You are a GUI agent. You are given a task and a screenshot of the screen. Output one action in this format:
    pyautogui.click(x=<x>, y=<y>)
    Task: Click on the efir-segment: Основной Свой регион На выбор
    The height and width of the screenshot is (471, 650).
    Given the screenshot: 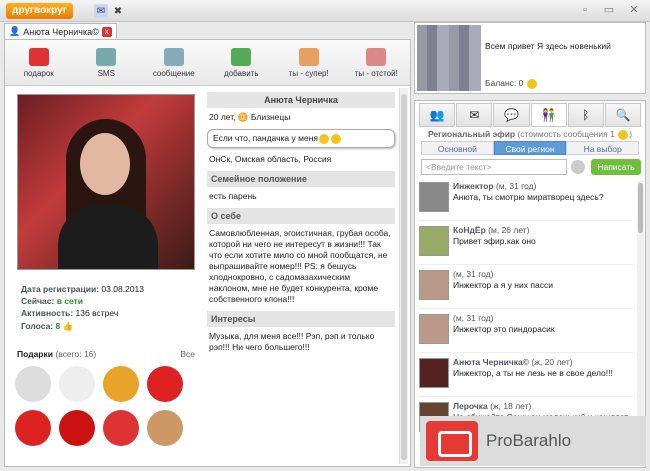 What is the action you would take?
    pyautogui.click(x=530, y=148)
    